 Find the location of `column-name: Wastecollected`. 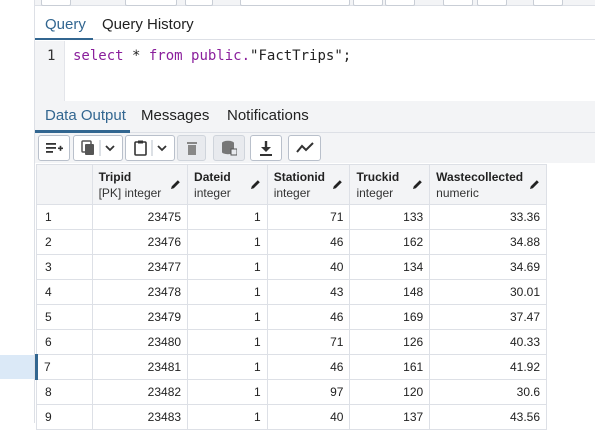

column-name: Wastecollected is located at coordinates (480, 177).